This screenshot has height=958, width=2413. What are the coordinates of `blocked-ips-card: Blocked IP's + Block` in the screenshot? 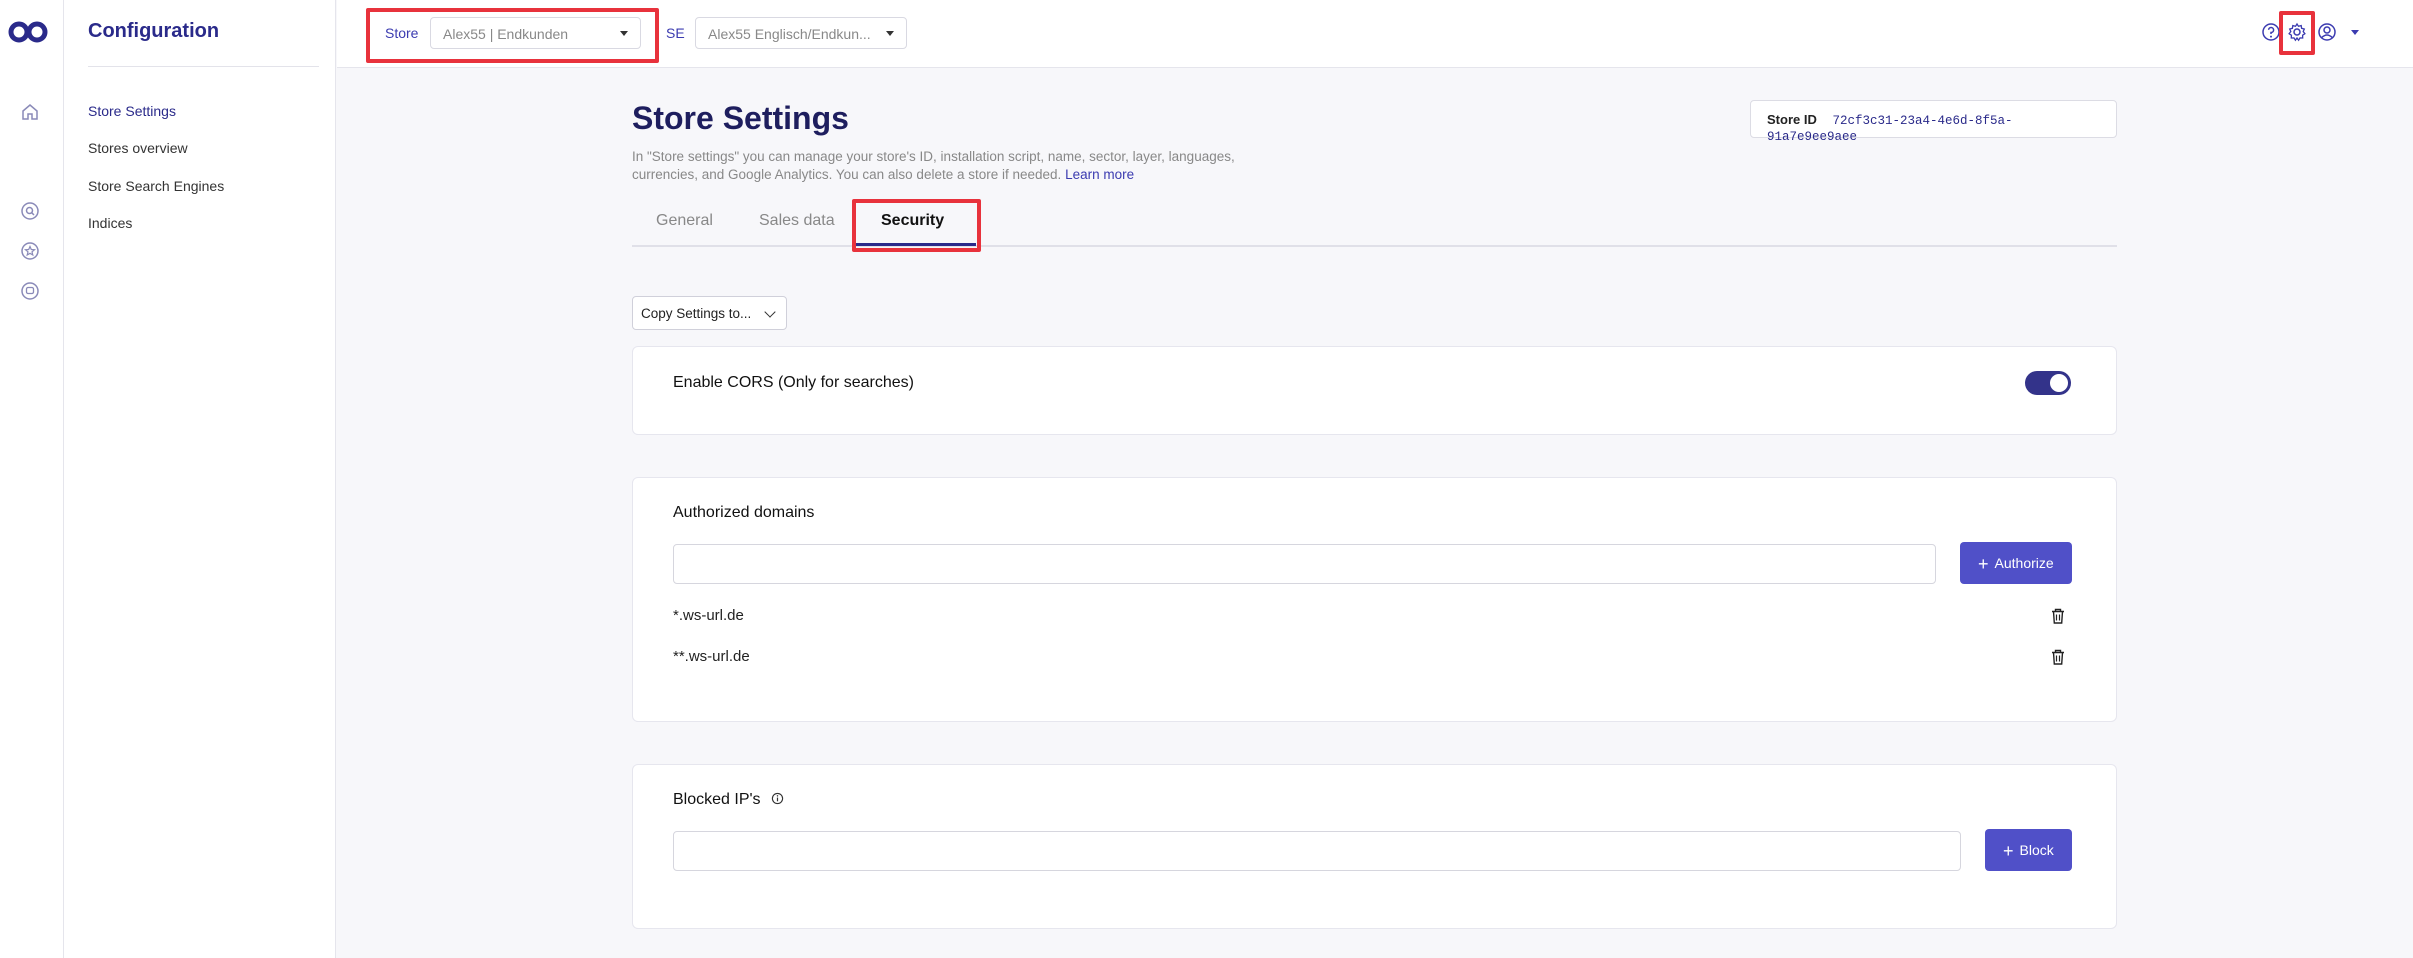 It's located at (1374, 846).